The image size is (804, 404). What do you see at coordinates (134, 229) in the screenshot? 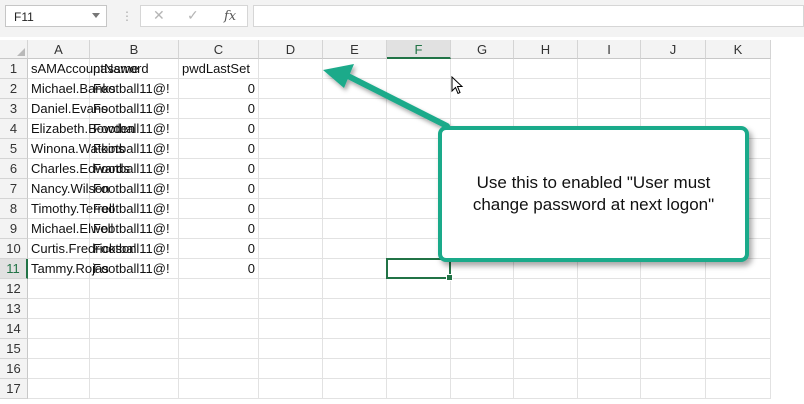
I see `cell-b9: Football11@!` at bounding box center [134, 229].